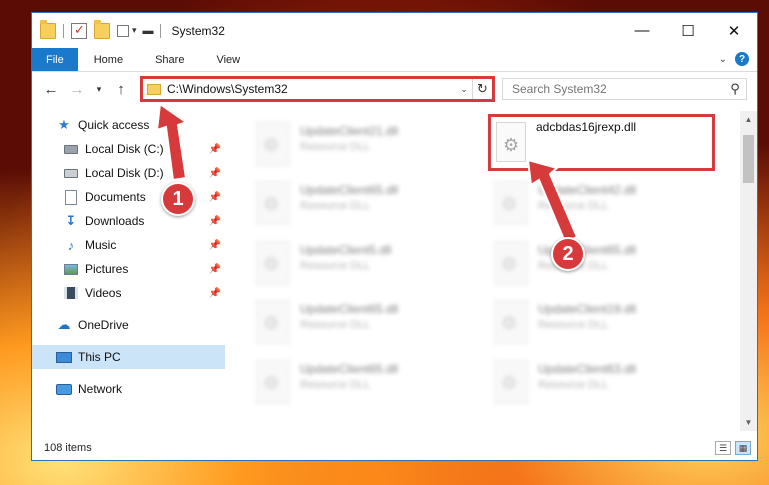 This screenshot has width=769, height=485. Describe the element at coordinates (134, 30) in the screenshot. I see `customize-toolbar-chevron-icon: ▾` at that location.